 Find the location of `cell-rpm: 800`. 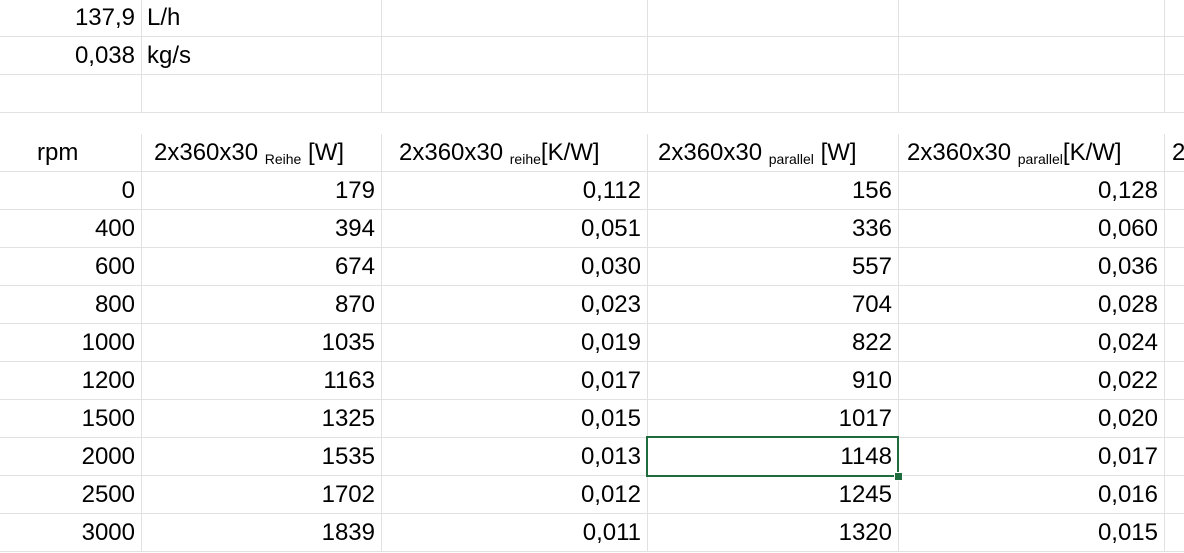

cell-rpm: 800 is located at coordinates (71, 305).